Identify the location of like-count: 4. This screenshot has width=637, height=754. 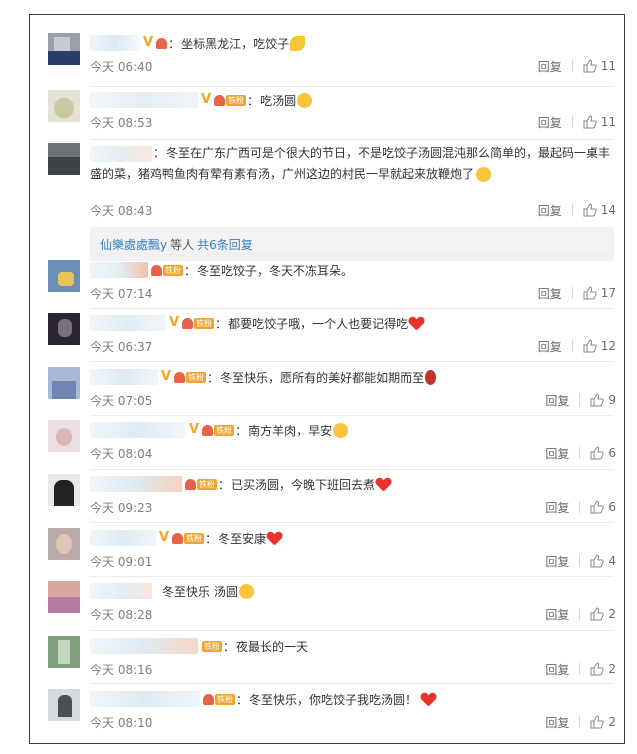
(612, 561).